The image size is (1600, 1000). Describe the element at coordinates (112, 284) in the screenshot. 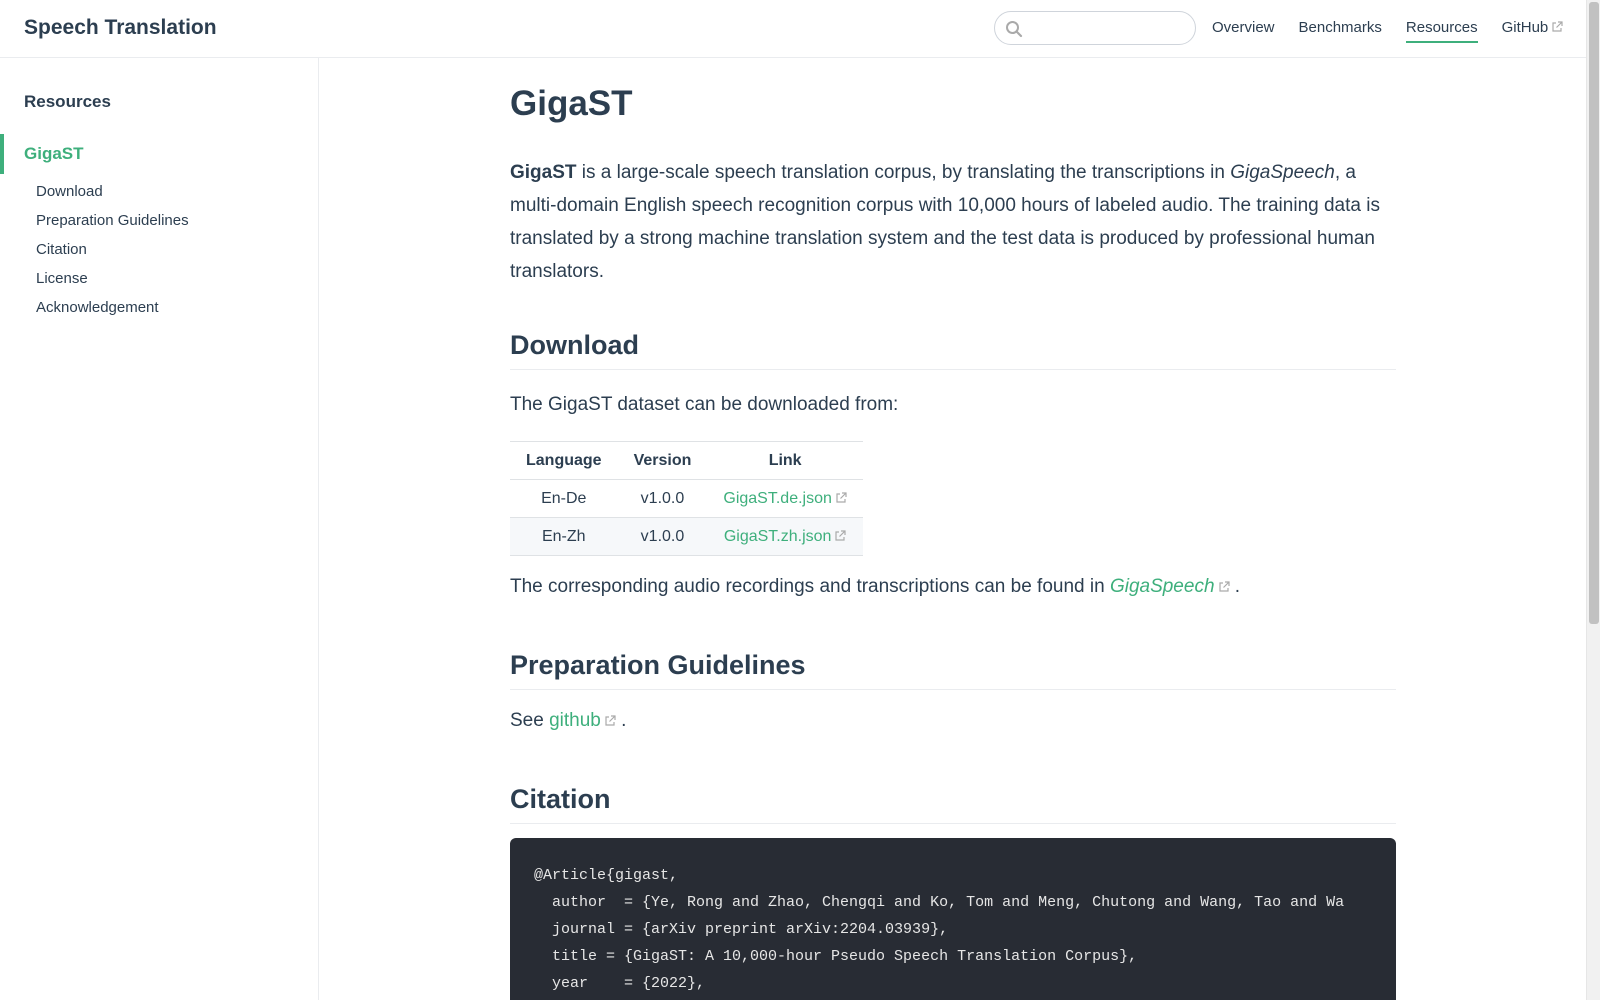

I see `sidebar-link-license: License` at that location.